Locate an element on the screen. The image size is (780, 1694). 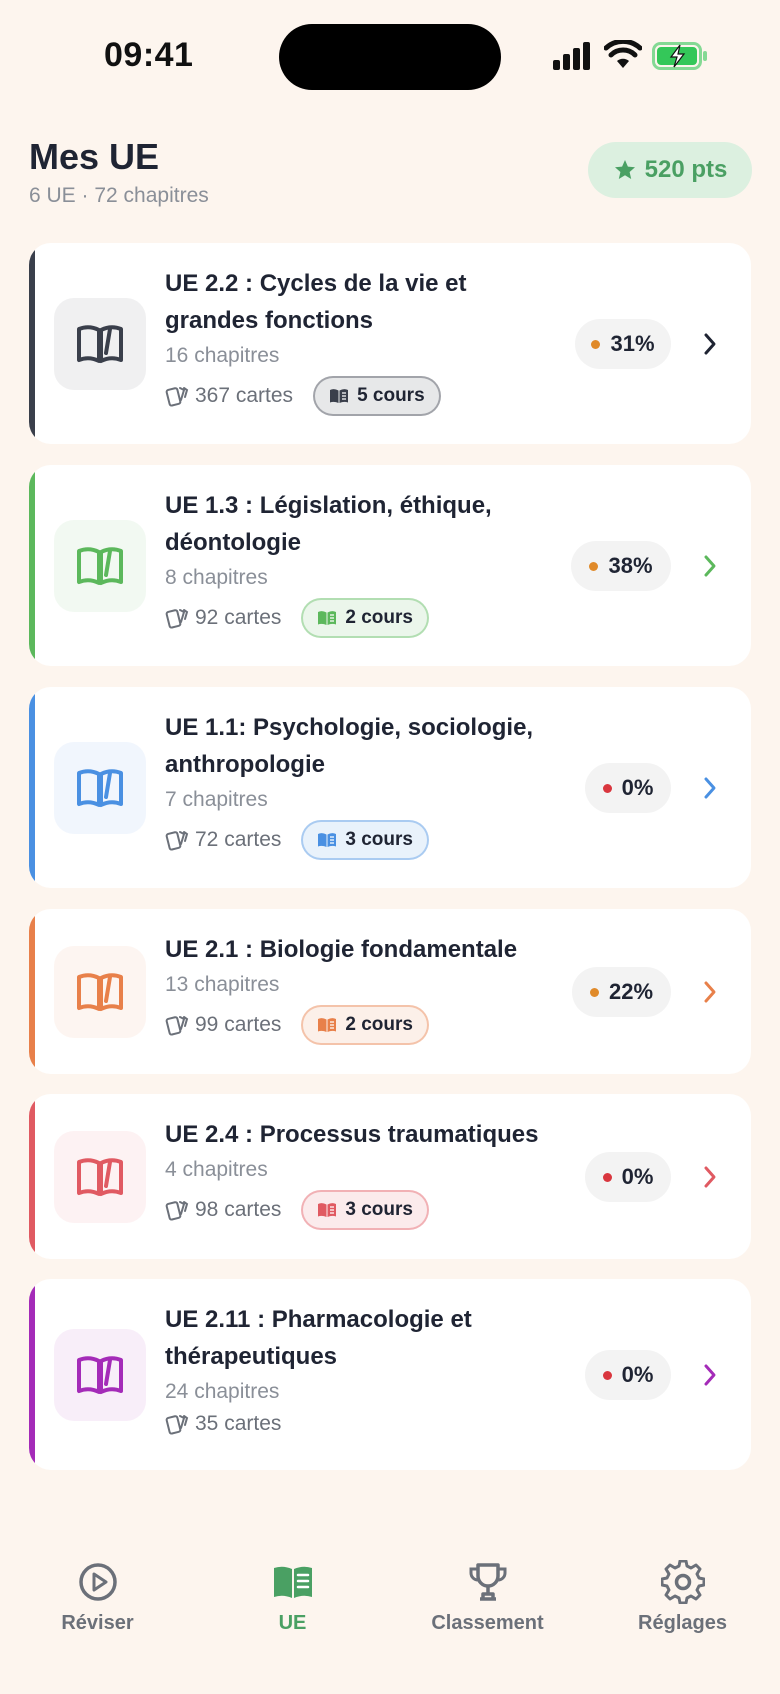
ue-cards-label: 92 cartes is located at coordinates (238, 617).